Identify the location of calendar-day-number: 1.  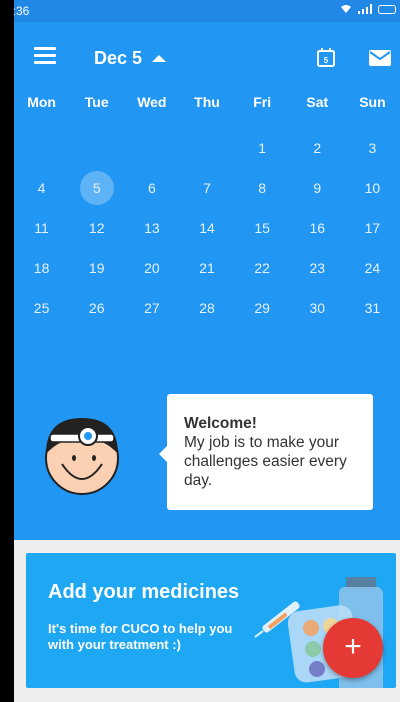
(262, 148).